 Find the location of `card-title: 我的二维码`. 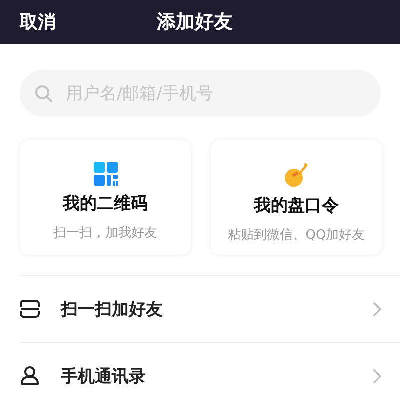

card-title: 我的二维码 is located at coordinates (105, 204).